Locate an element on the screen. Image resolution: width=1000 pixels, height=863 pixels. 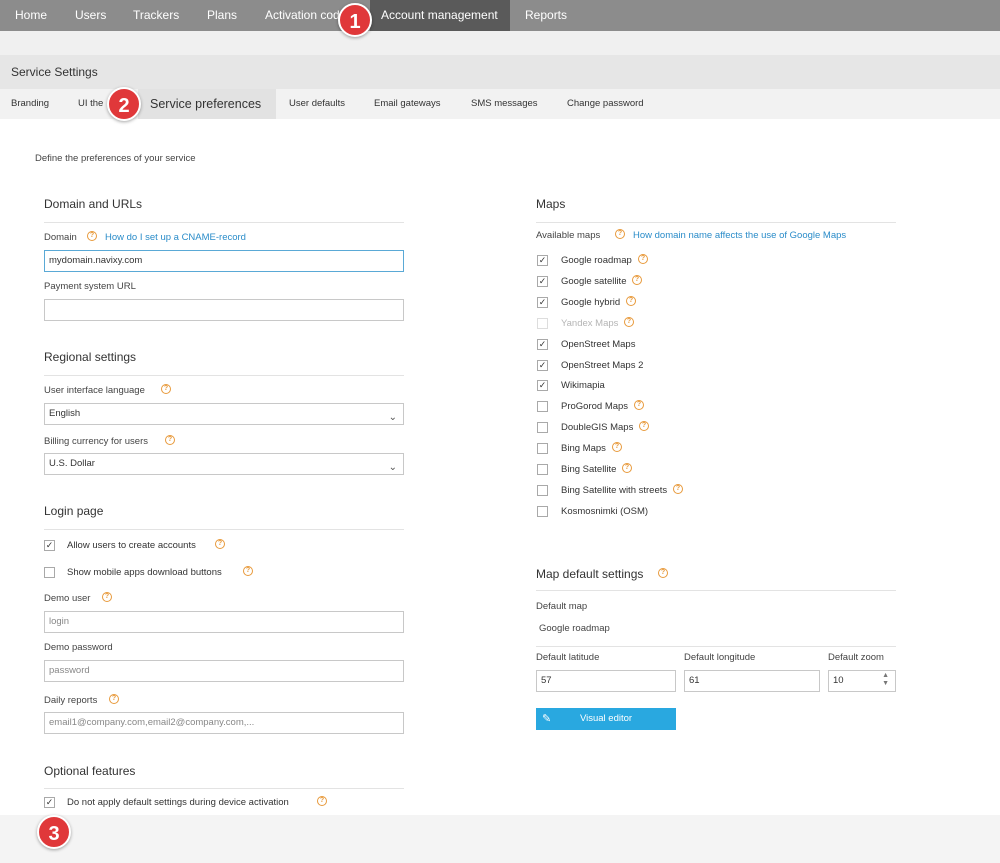
tab-sms-messages: SMS messages is located at coordinates (504, 104).